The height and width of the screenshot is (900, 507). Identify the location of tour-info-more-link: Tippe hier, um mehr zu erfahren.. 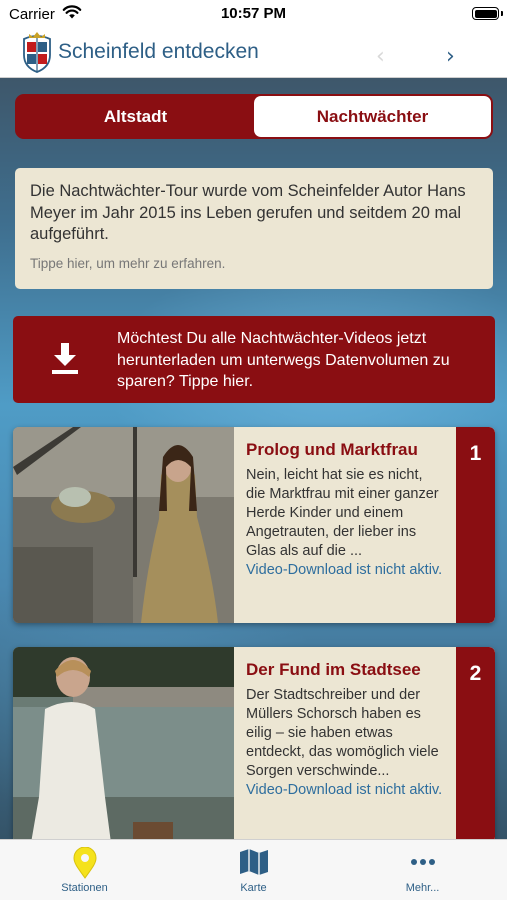
(254, 263).